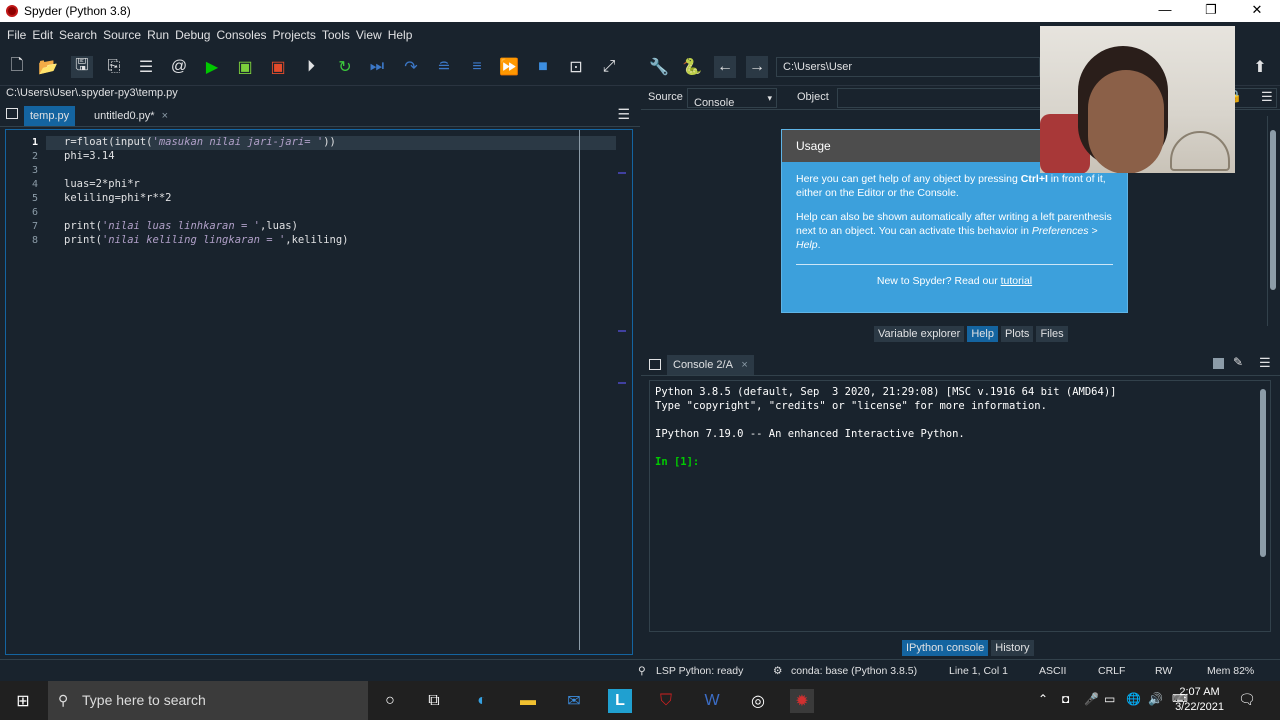 This screenshot has height=720, width=1280. Describe the element at coordinates (1265, 363) in the screenshot. I see `console-options-menu-icon: ☰` at that location.